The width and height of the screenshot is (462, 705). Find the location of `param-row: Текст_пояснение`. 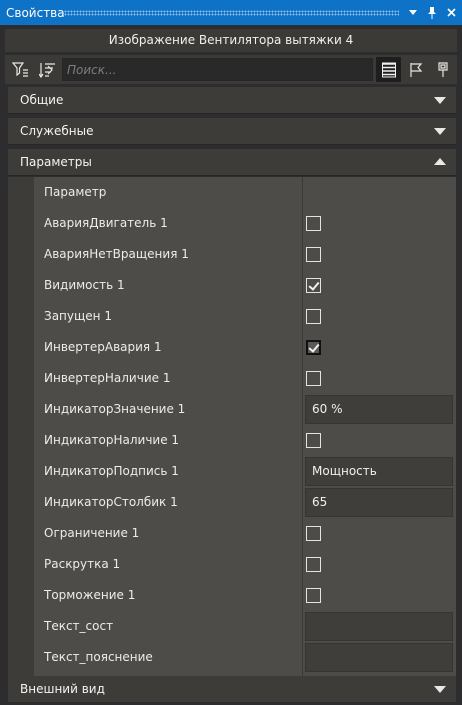

param-row: Текст_пояснение is located at coordinates (232, 657).